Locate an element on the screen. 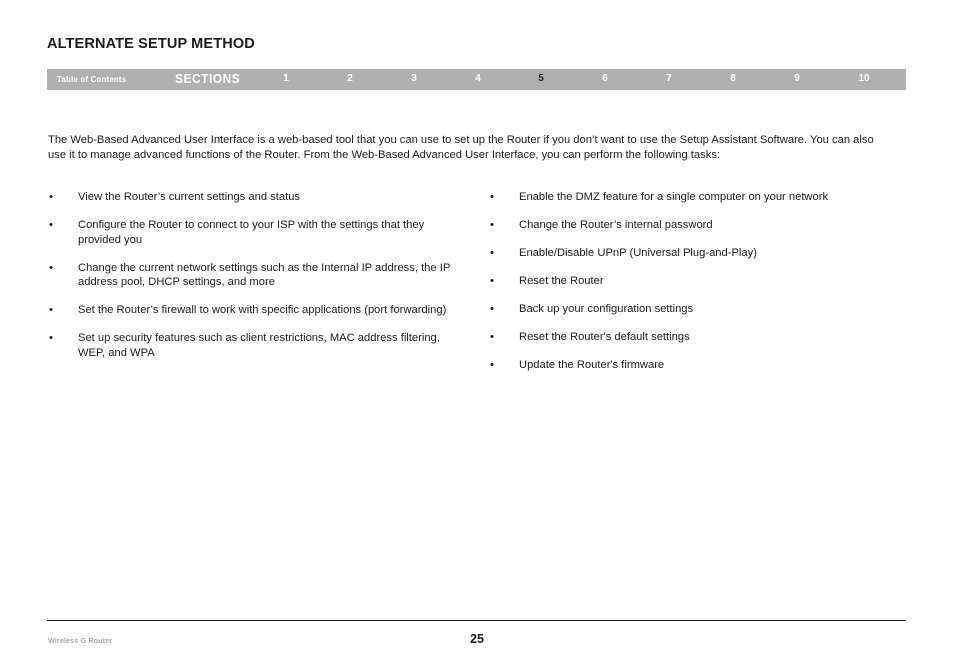 The height and width of the screenshot is (668, 954). footer-divider is located at coordinates (476, 620).